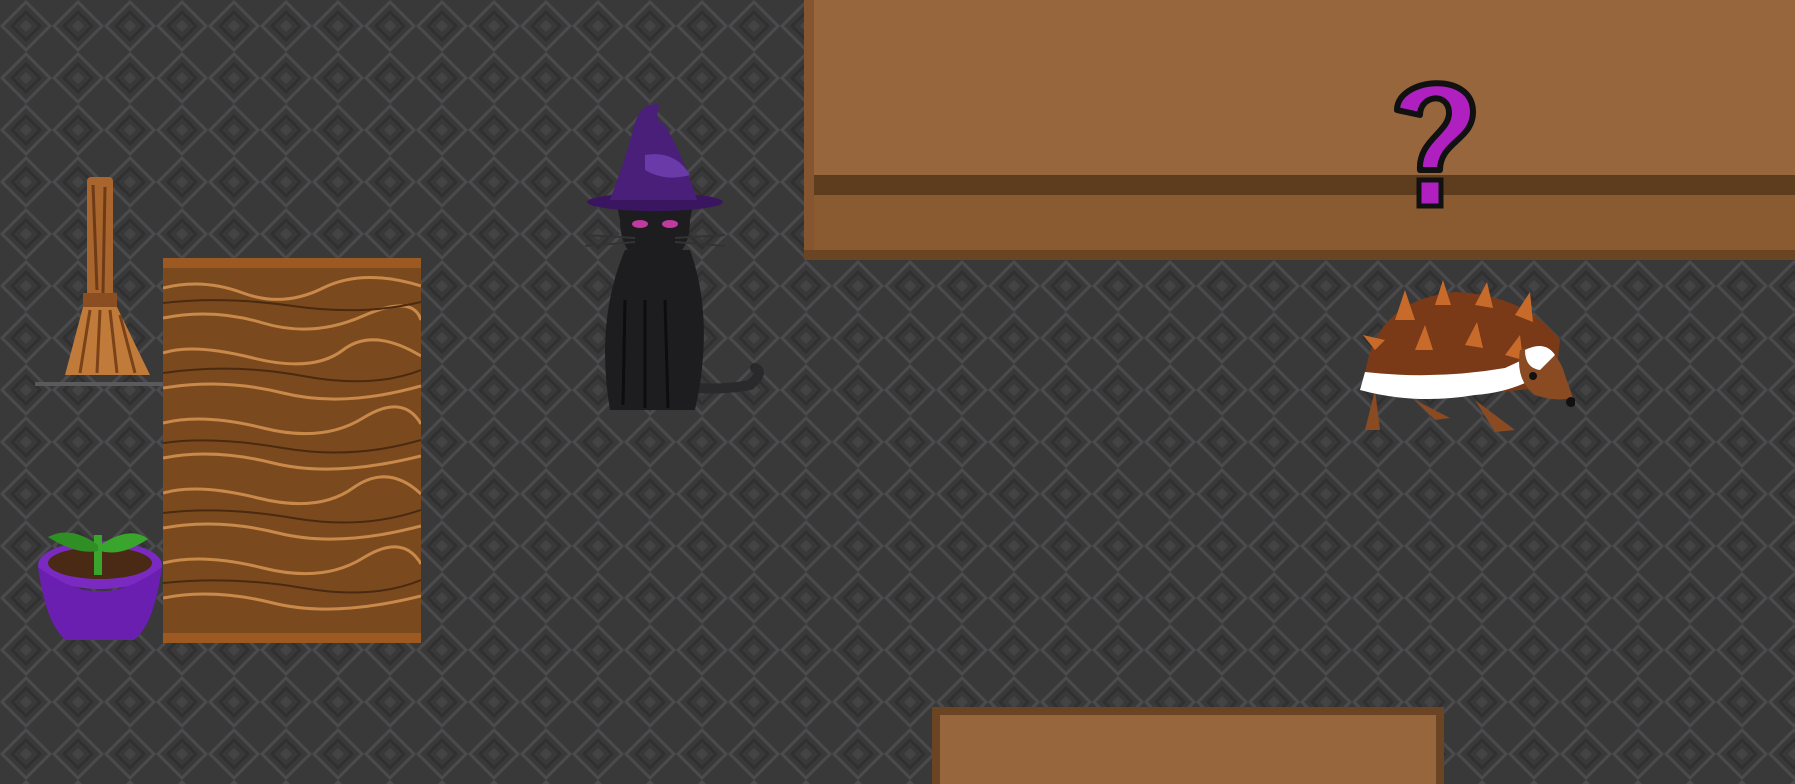  Describe the element at coordinates (1465, 357) in the screenshot. I see `hedgehog-icon` at that location.